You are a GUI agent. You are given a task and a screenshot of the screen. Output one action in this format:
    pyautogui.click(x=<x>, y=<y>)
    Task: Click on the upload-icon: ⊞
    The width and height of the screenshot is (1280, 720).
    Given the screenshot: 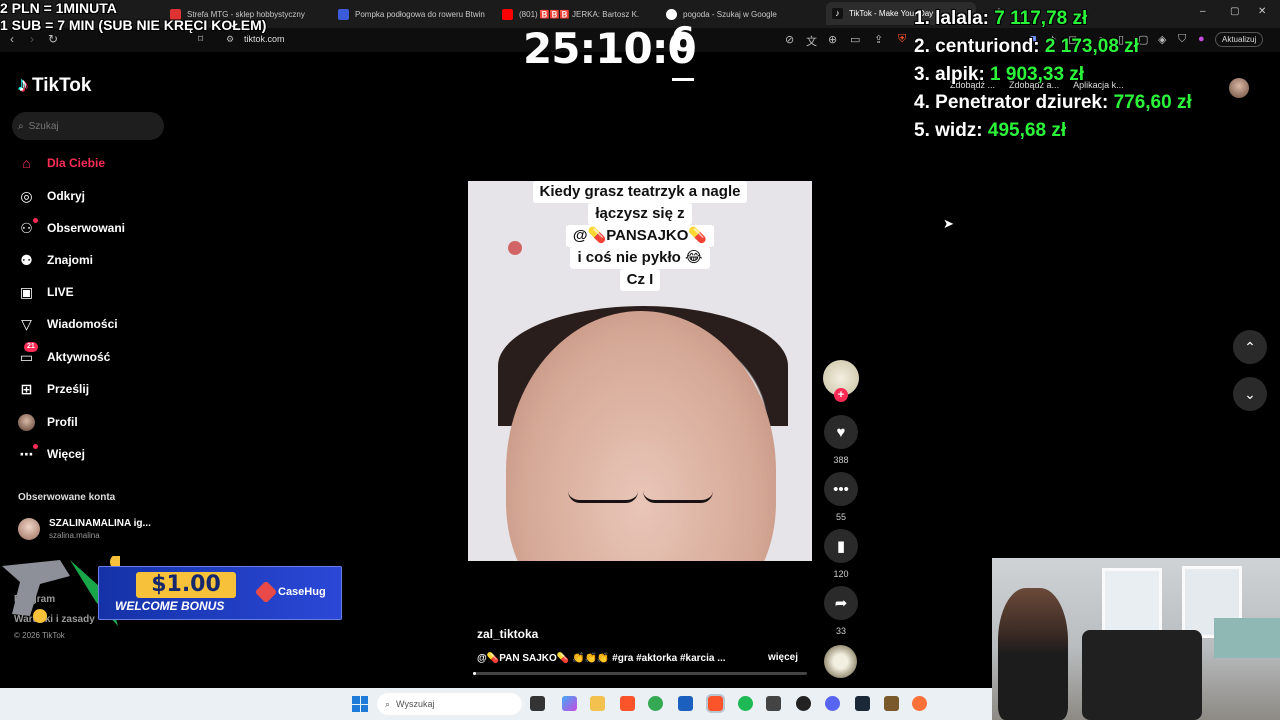 What is the action you would take?
    pyautogui.click(x=26, y=388)
    